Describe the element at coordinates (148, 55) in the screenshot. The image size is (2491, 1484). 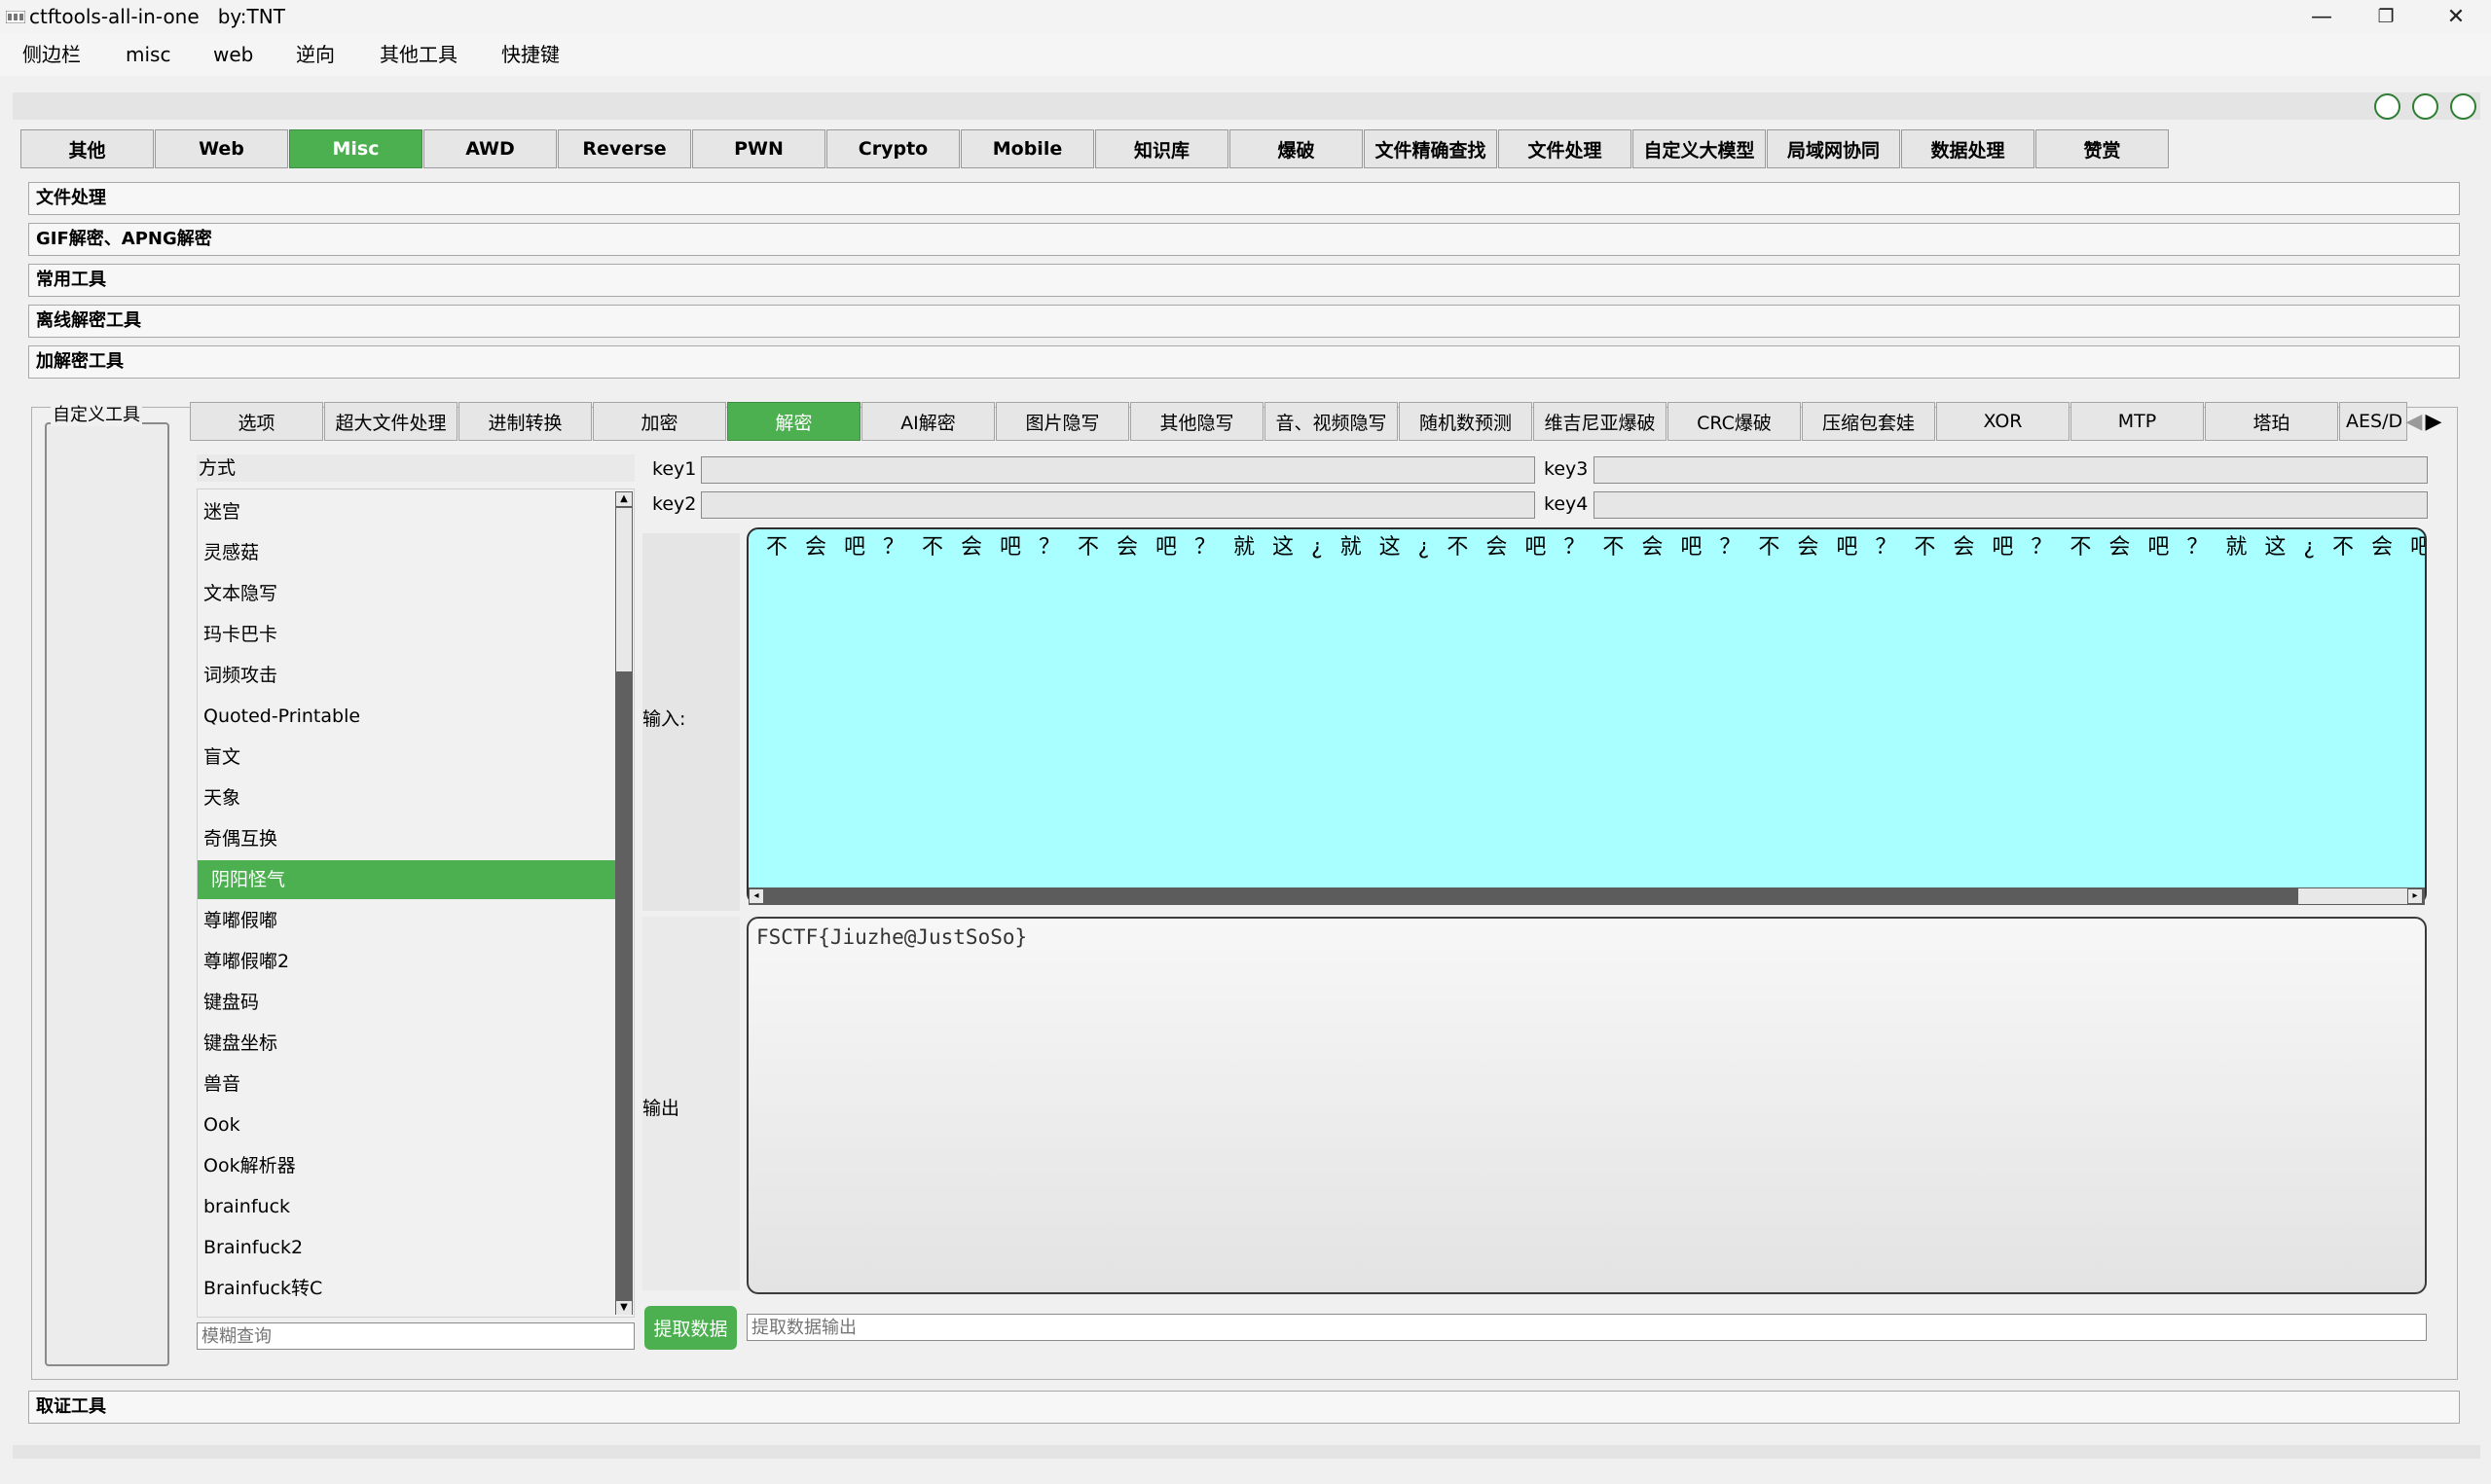
I see `menu-misc: misc` at that location.